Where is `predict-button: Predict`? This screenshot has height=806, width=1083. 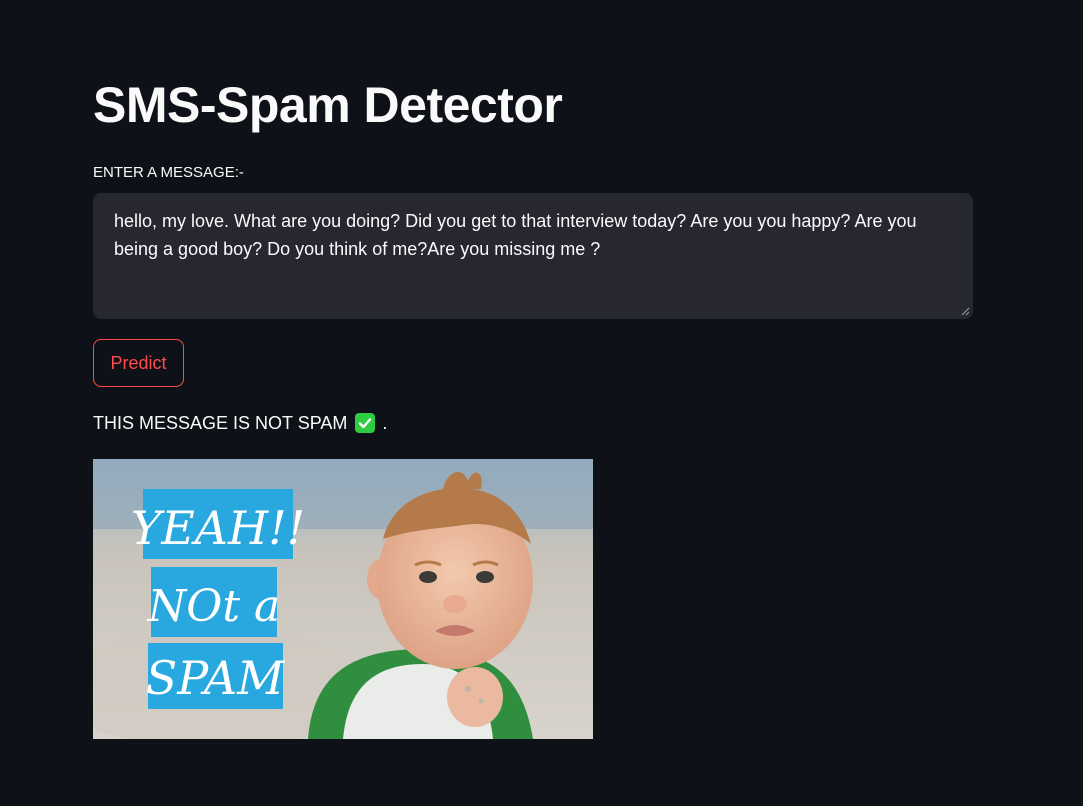
predict-button: Predict is located at coordinates (138, 363).